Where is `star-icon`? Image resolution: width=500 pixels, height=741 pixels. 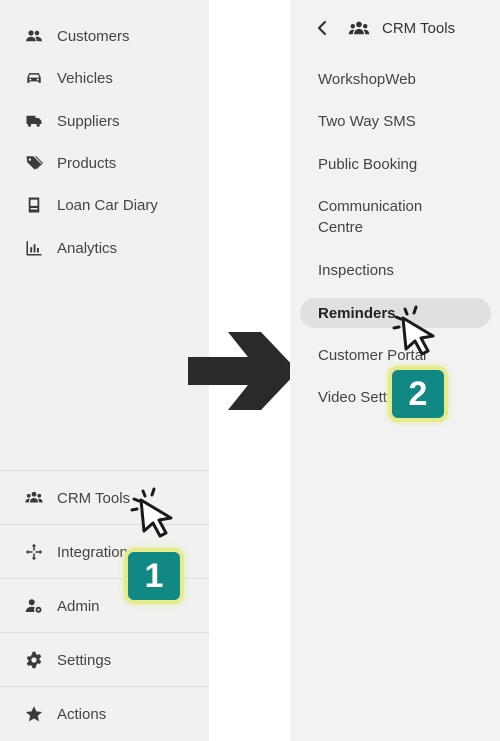 star-icon is located at coordinates (34, 714).